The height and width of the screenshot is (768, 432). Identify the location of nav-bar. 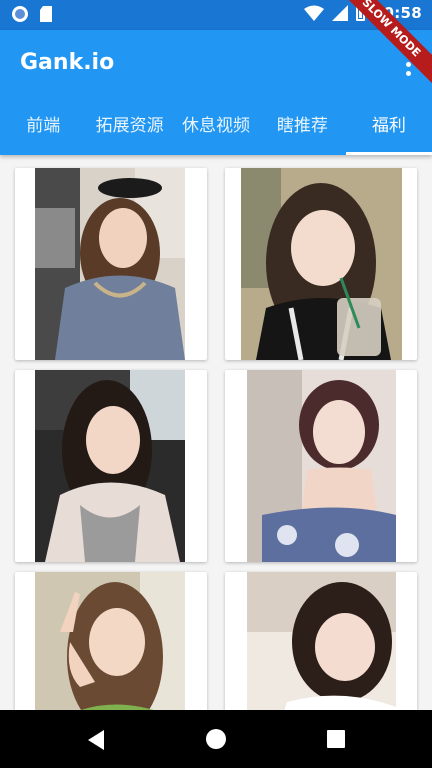
(216, 739).